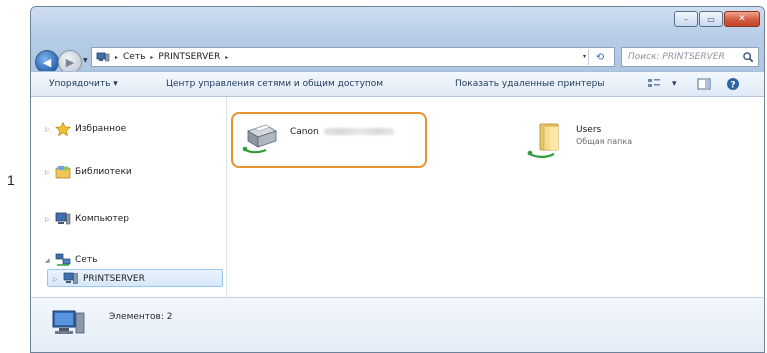  What do you see at coordinates (317, 138) in the screenshot?
I see `list-item-printer: Canon` at bounding box center [317, 138].